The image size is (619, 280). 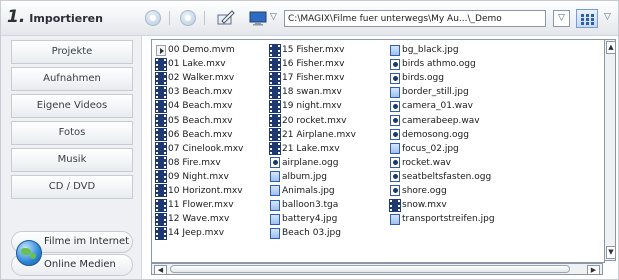 What do you see at coordinates (313, 233) in the screenshot?
I see `file-item: Beach 03.jpg` at bounding box center [313, 233].